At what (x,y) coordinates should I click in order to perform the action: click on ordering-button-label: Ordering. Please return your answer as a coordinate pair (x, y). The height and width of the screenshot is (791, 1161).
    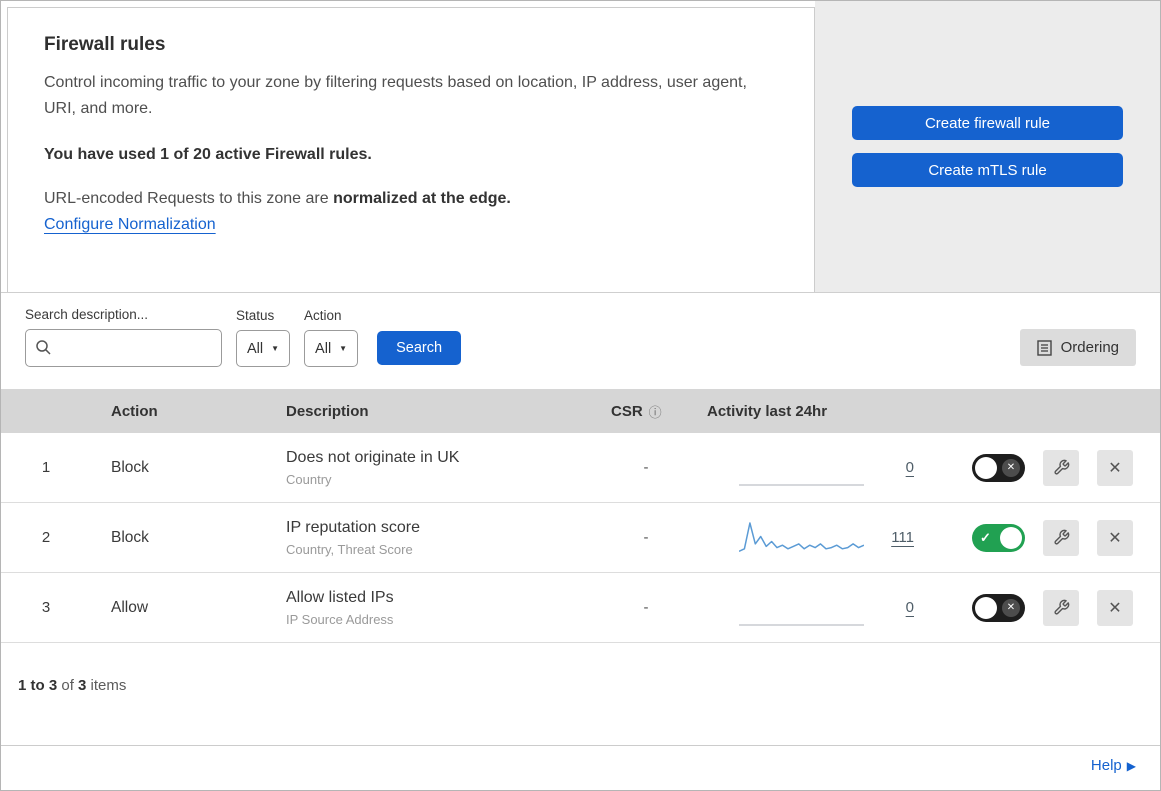
    Looking at the image, I should click on (1089, 347).